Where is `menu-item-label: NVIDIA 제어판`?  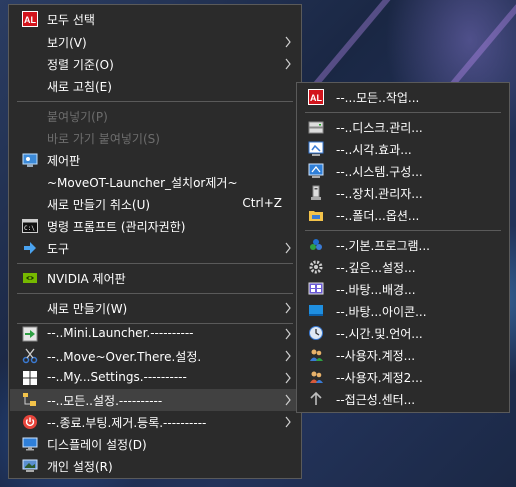
menu-item-label: NVIDIA 제어판 is located at coordinates (86, 279).